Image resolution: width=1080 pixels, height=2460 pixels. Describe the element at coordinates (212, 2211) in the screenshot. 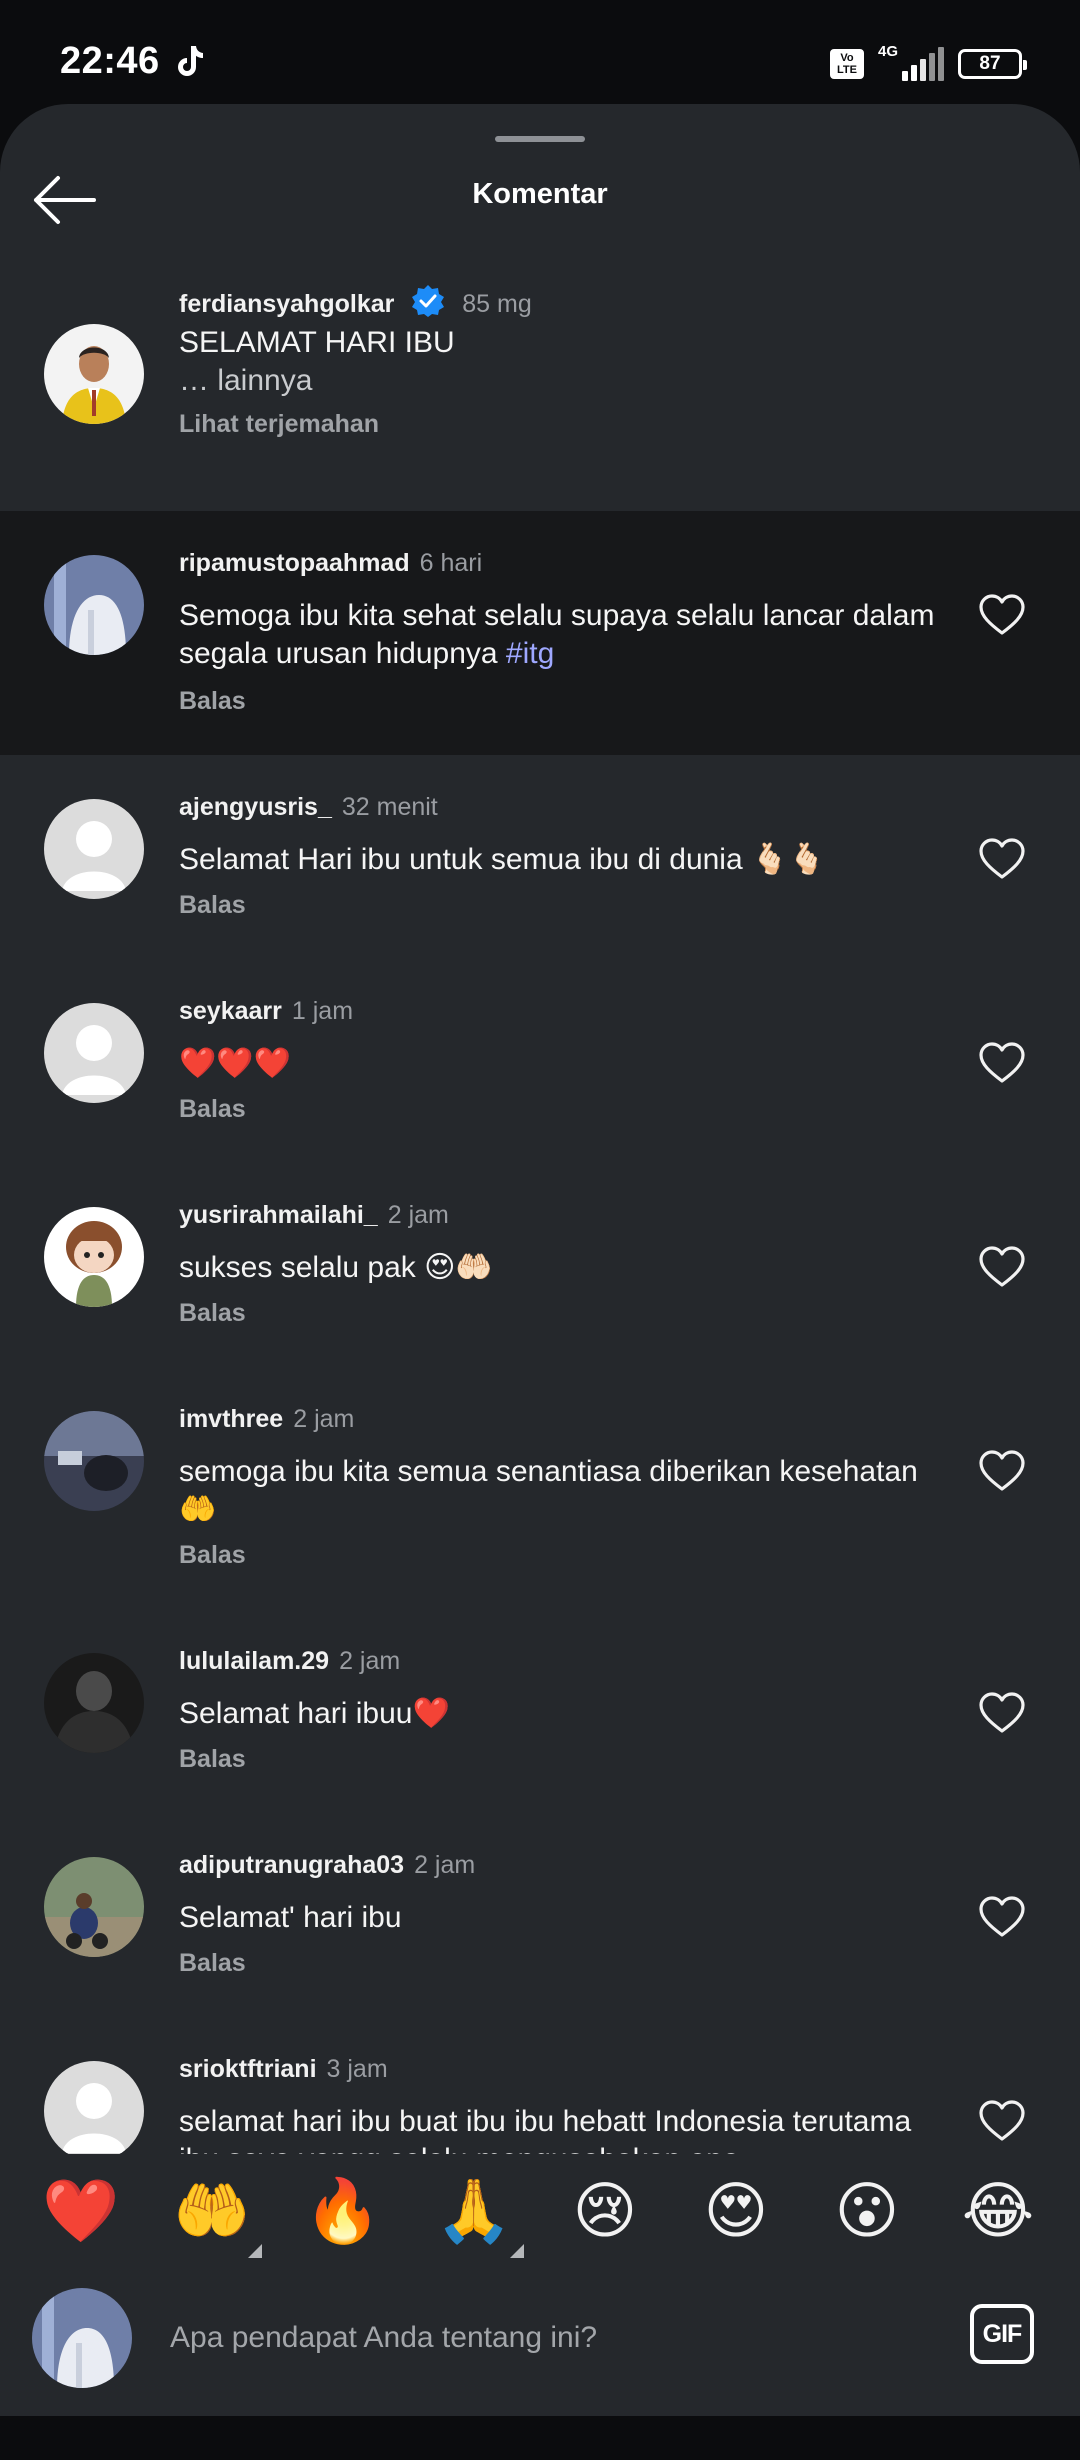

I see `reaction-palms-up: 🤲` at that location.